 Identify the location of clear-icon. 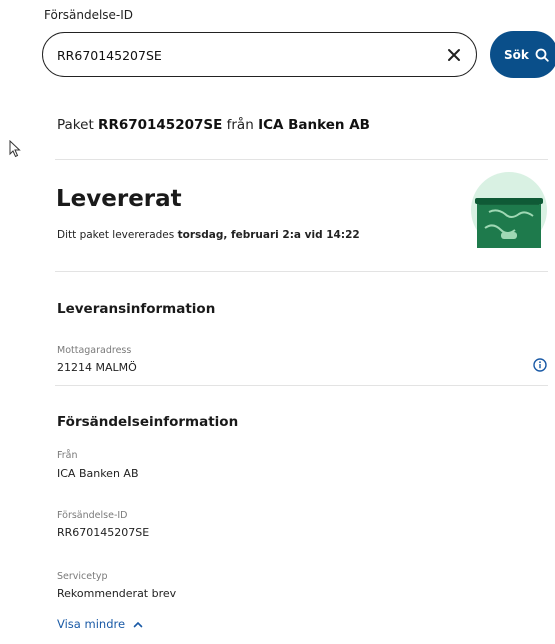
(454, 55).